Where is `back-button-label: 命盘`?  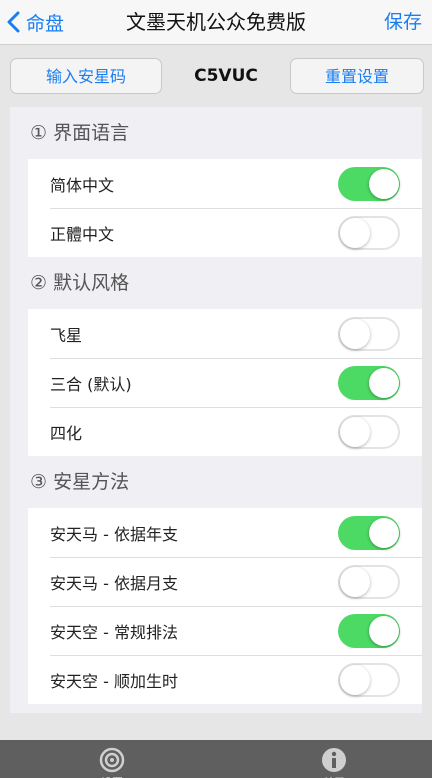 back-button-label: 命盘 is located at coordinates (45, 23).